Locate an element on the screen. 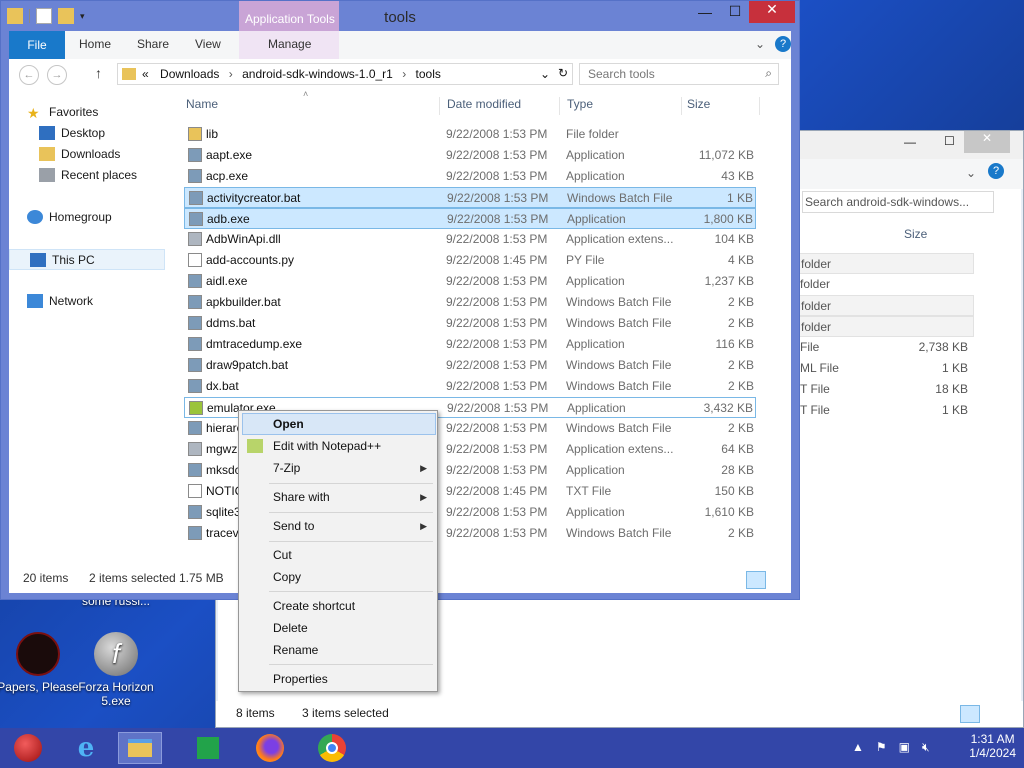  bg-maximize-button: ☐ is located at coordinates (949, 141).